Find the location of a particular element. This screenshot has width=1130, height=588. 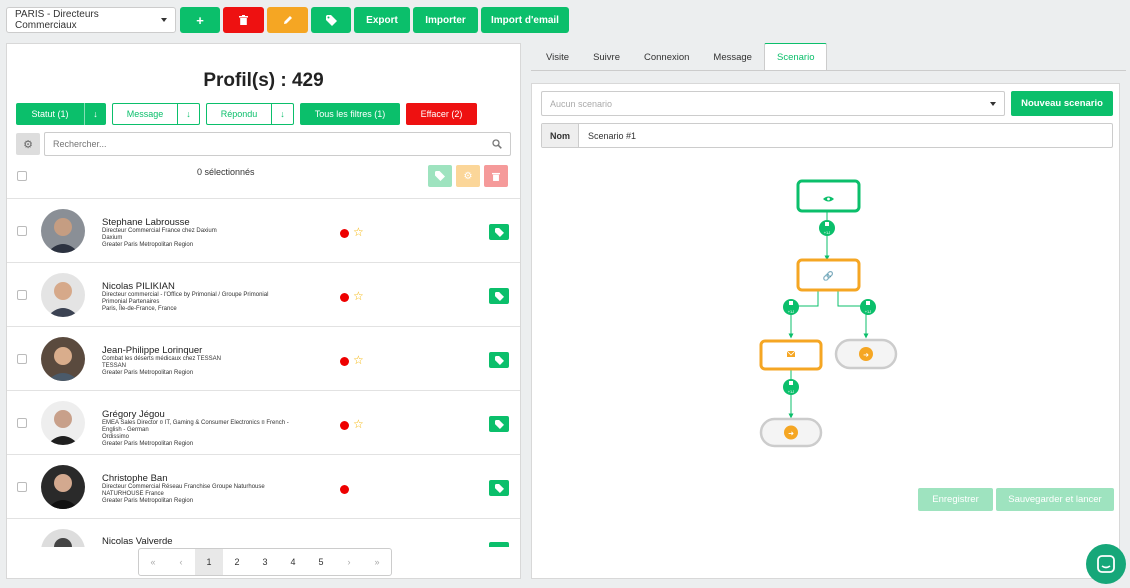

profile-name: Nicolas PILIKIAN is located at coordinates (138, 286).